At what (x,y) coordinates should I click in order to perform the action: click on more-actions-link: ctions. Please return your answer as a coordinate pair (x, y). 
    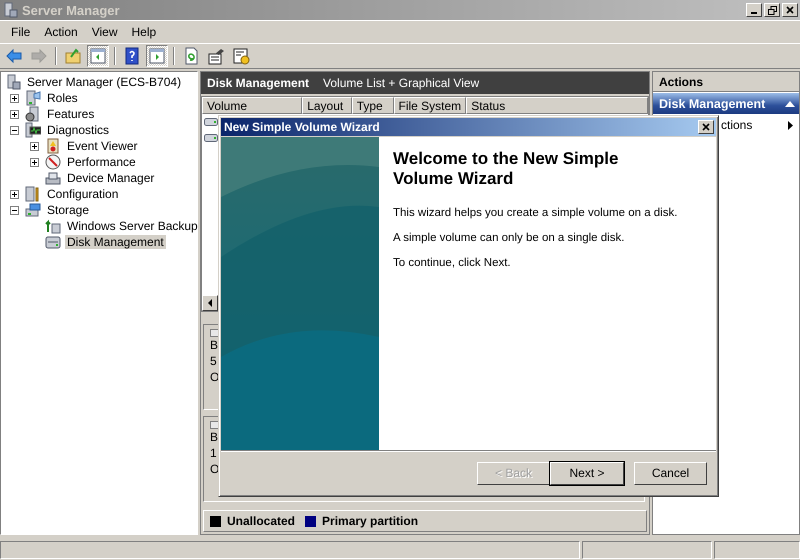
    Looking at the image, I should click on (736, 125).